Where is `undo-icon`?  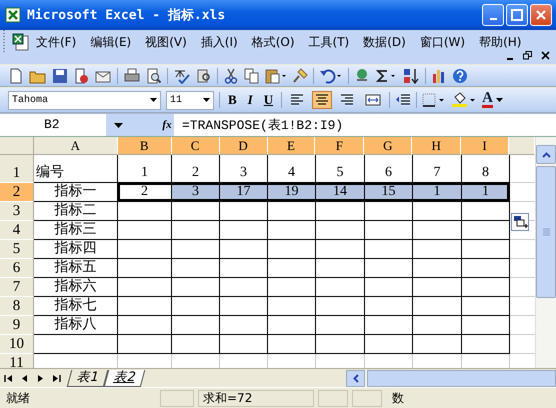
undo-icon is located at coordinates (331, 76).